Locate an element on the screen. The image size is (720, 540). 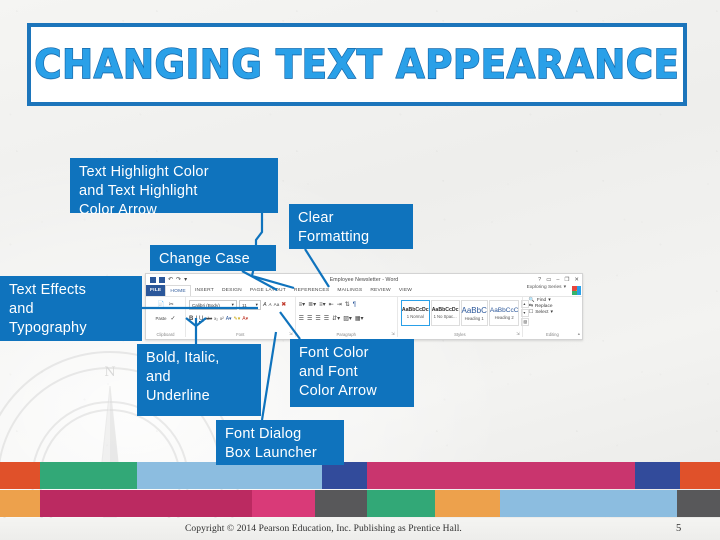
tab-insert: INSERT is located at coordinates (204, 290).